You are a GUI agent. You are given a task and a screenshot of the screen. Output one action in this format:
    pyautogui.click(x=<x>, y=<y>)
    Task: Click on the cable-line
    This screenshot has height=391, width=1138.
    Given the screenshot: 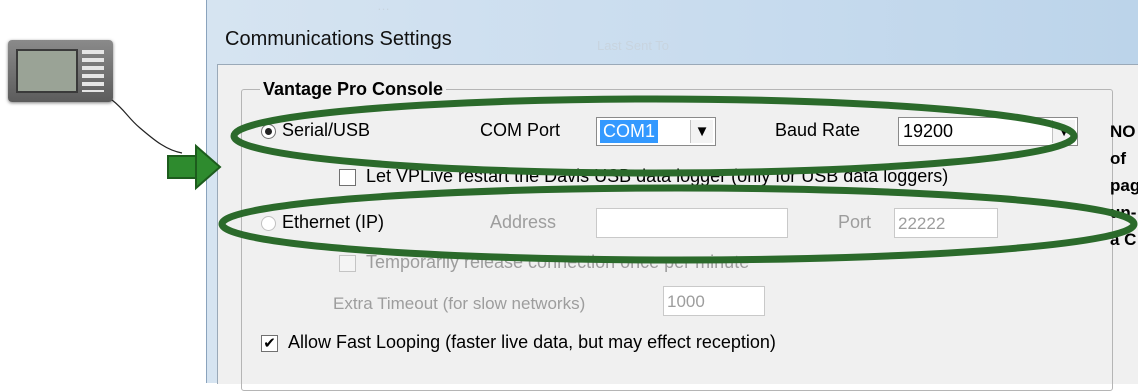 What is the action you would take?
    pyautogui.click(x=147, y=126)
    